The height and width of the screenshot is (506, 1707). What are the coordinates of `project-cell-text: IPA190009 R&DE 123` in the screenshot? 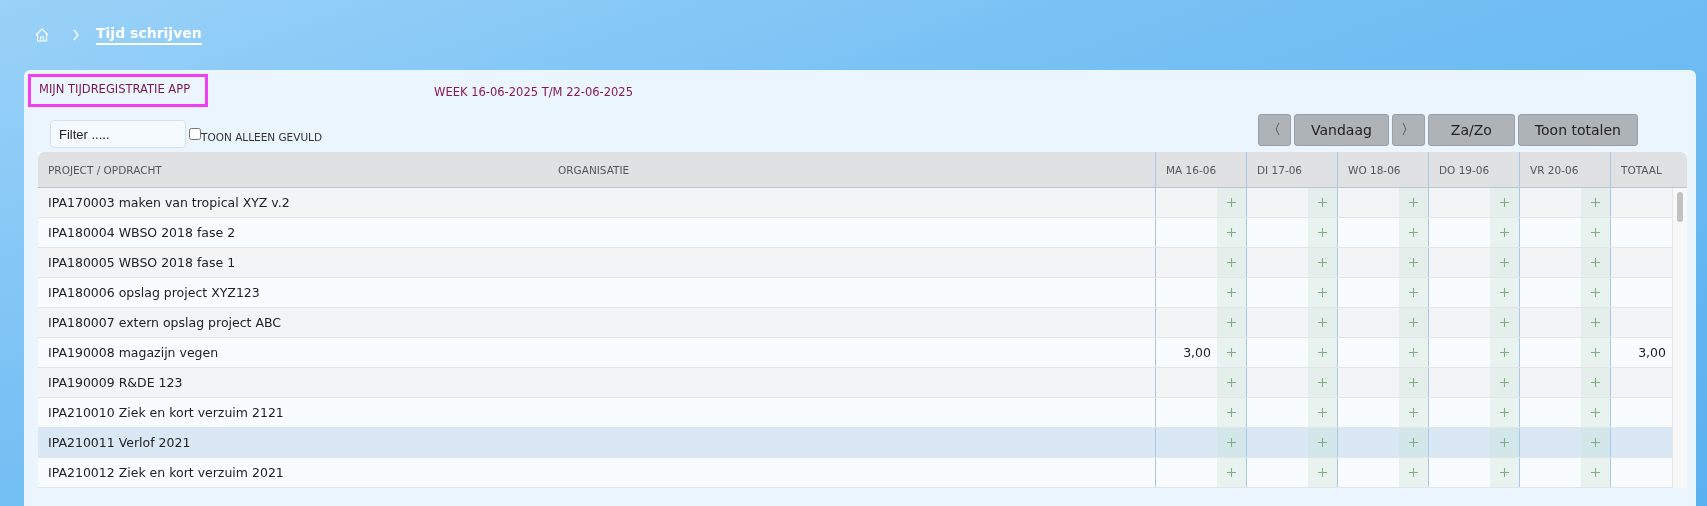 It's located at (115, 383).